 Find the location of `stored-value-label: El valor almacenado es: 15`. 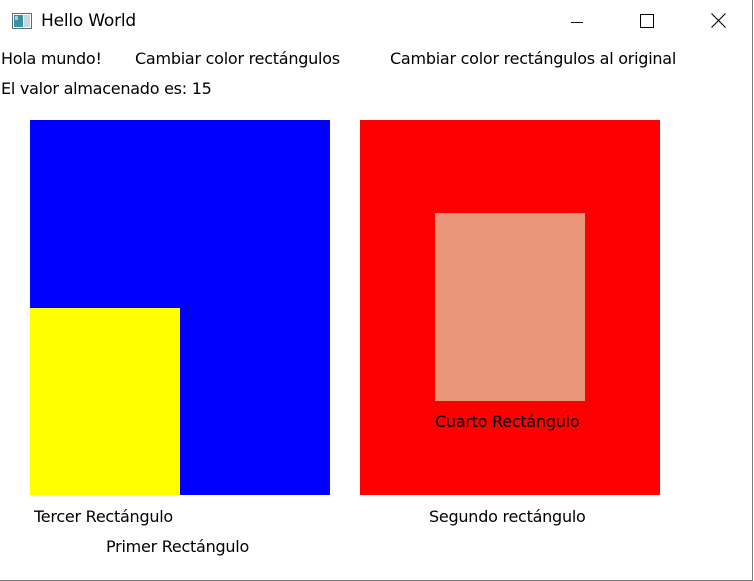

stored-value-label: El valor almacenado es: 15 is located at coordinates (106, 88).